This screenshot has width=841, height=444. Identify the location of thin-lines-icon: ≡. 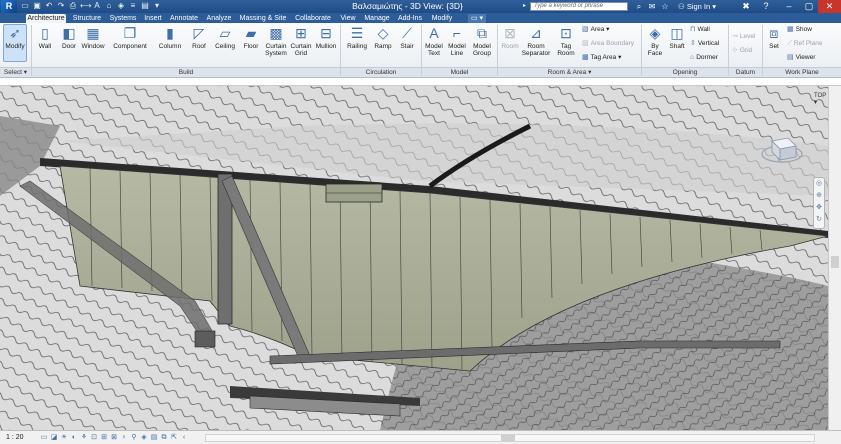
(133, 6).